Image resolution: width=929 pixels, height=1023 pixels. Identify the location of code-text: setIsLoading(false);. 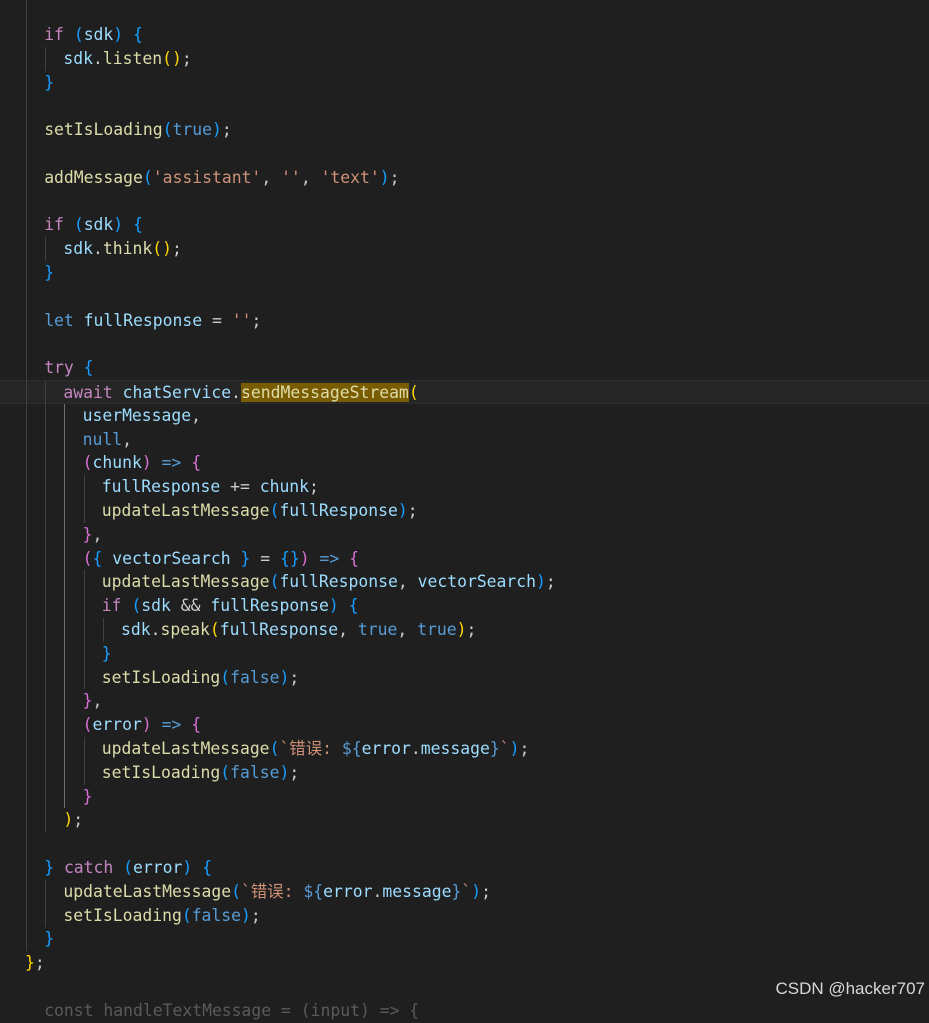
(200, 773).